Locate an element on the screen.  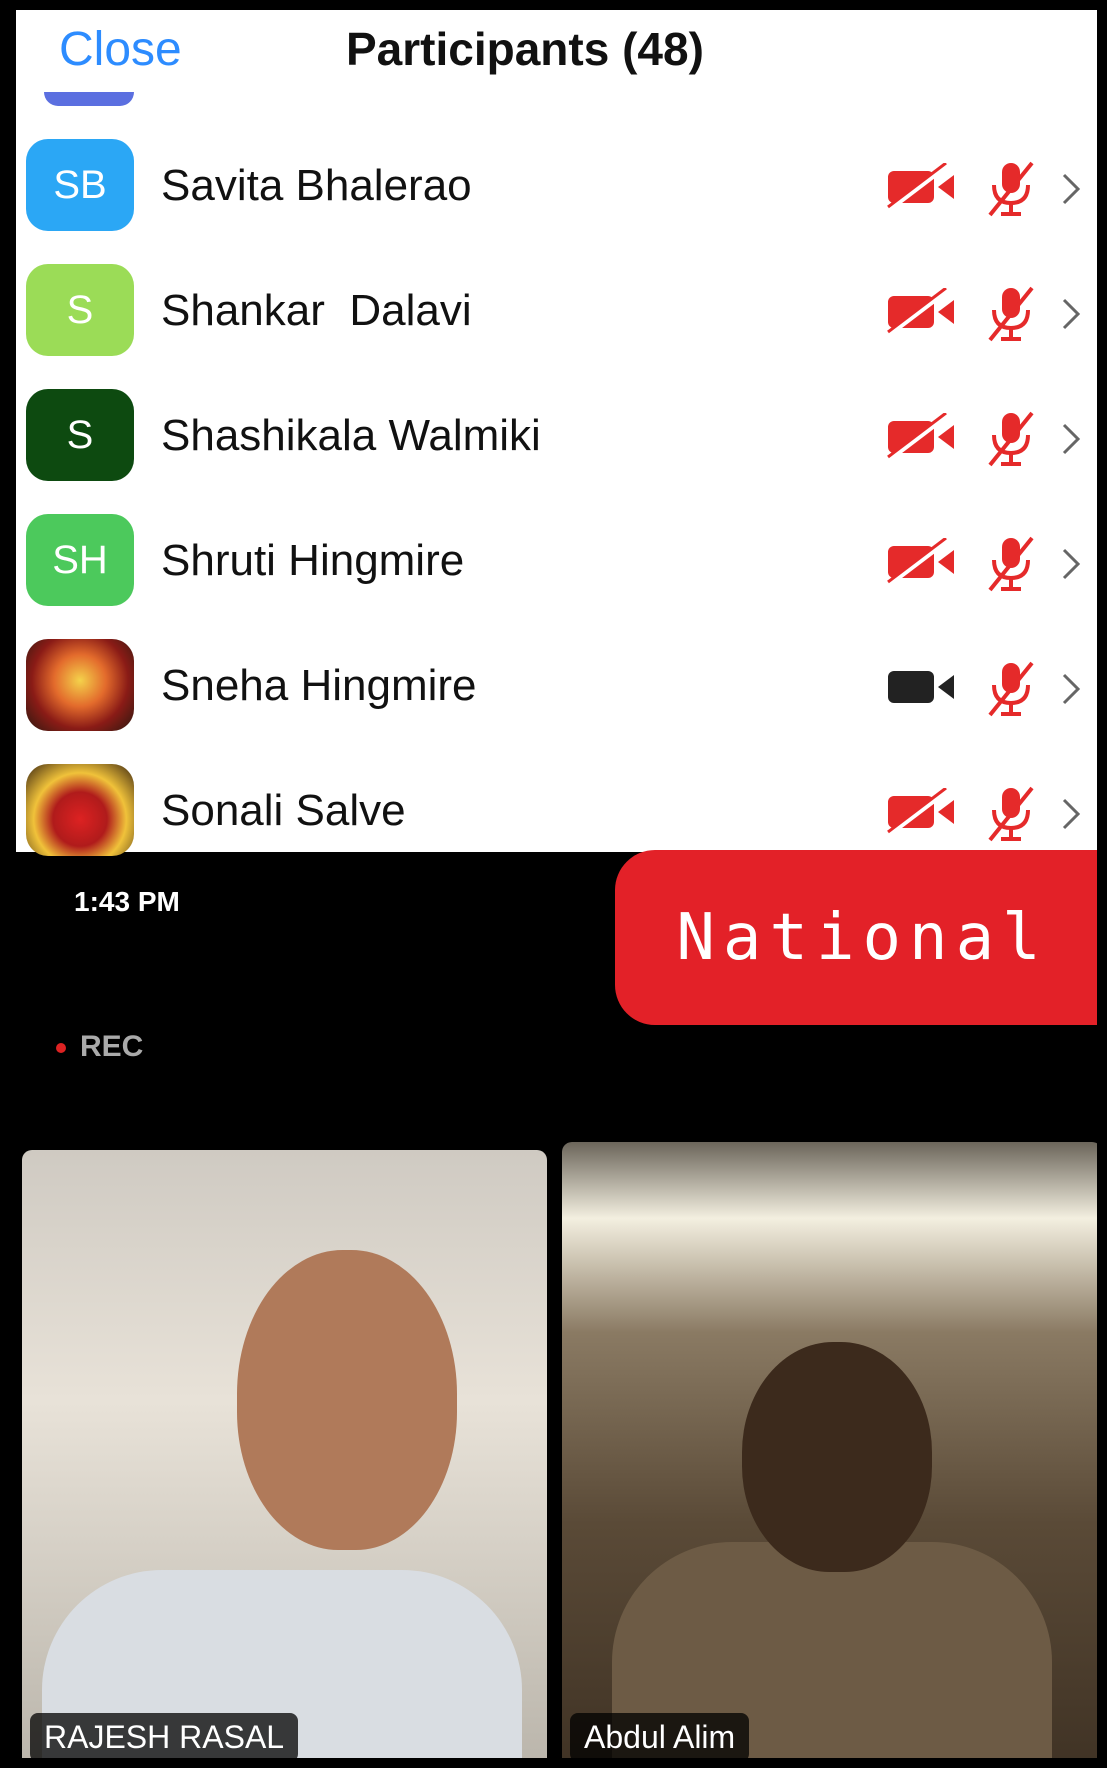
previous-avatar-partial is located at coordinates (89, 99).